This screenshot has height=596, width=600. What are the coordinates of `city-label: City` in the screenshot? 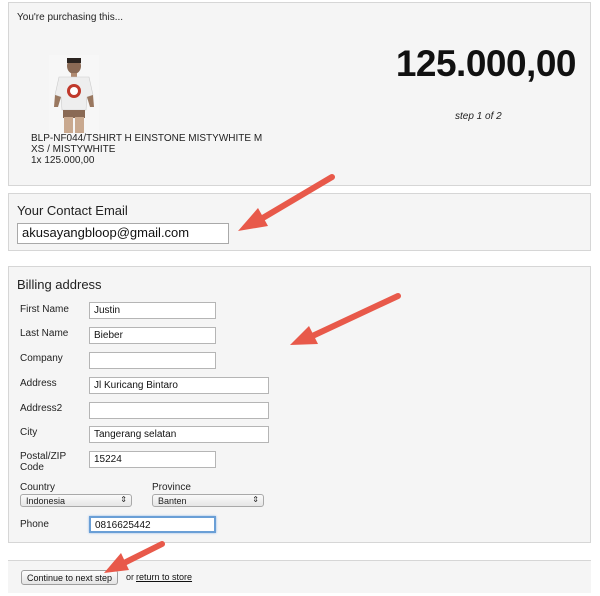 It's located at (29, 432).